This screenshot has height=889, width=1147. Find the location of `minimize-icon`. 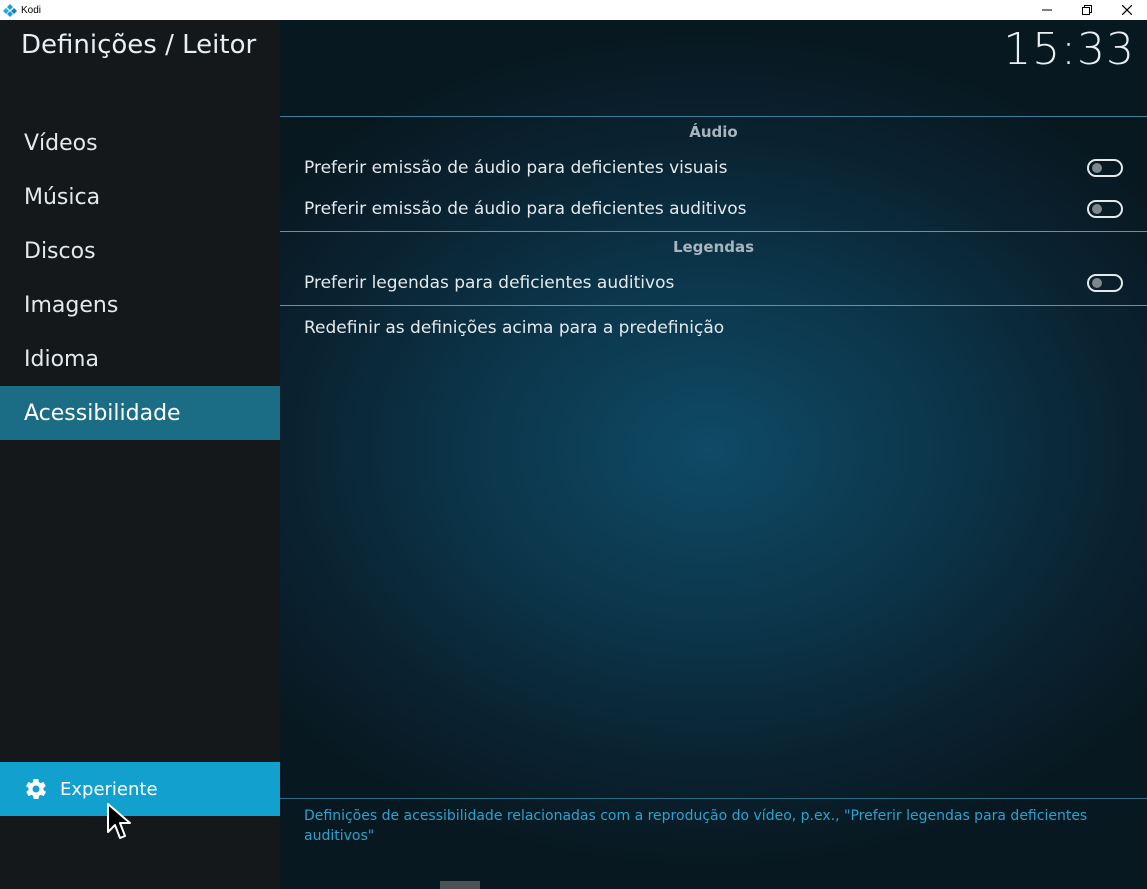

minimize-icon is located at coordinates (1047, 10).